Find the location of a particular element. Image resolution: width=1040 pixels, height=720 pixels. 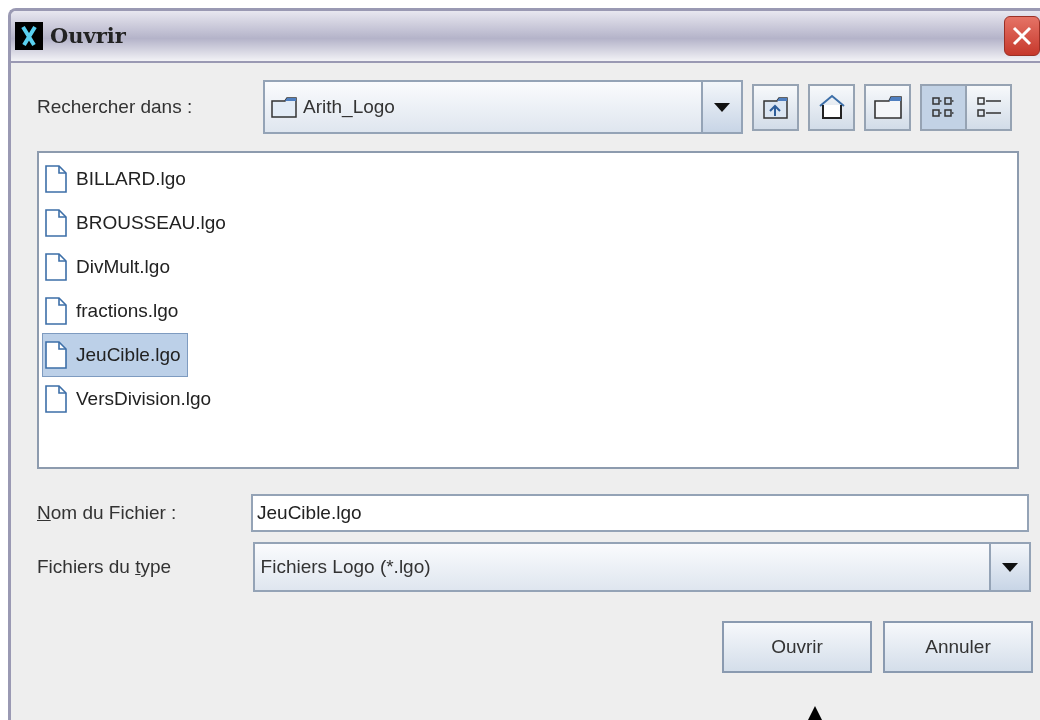

up-folder-button is located at coordinates (775, 107).